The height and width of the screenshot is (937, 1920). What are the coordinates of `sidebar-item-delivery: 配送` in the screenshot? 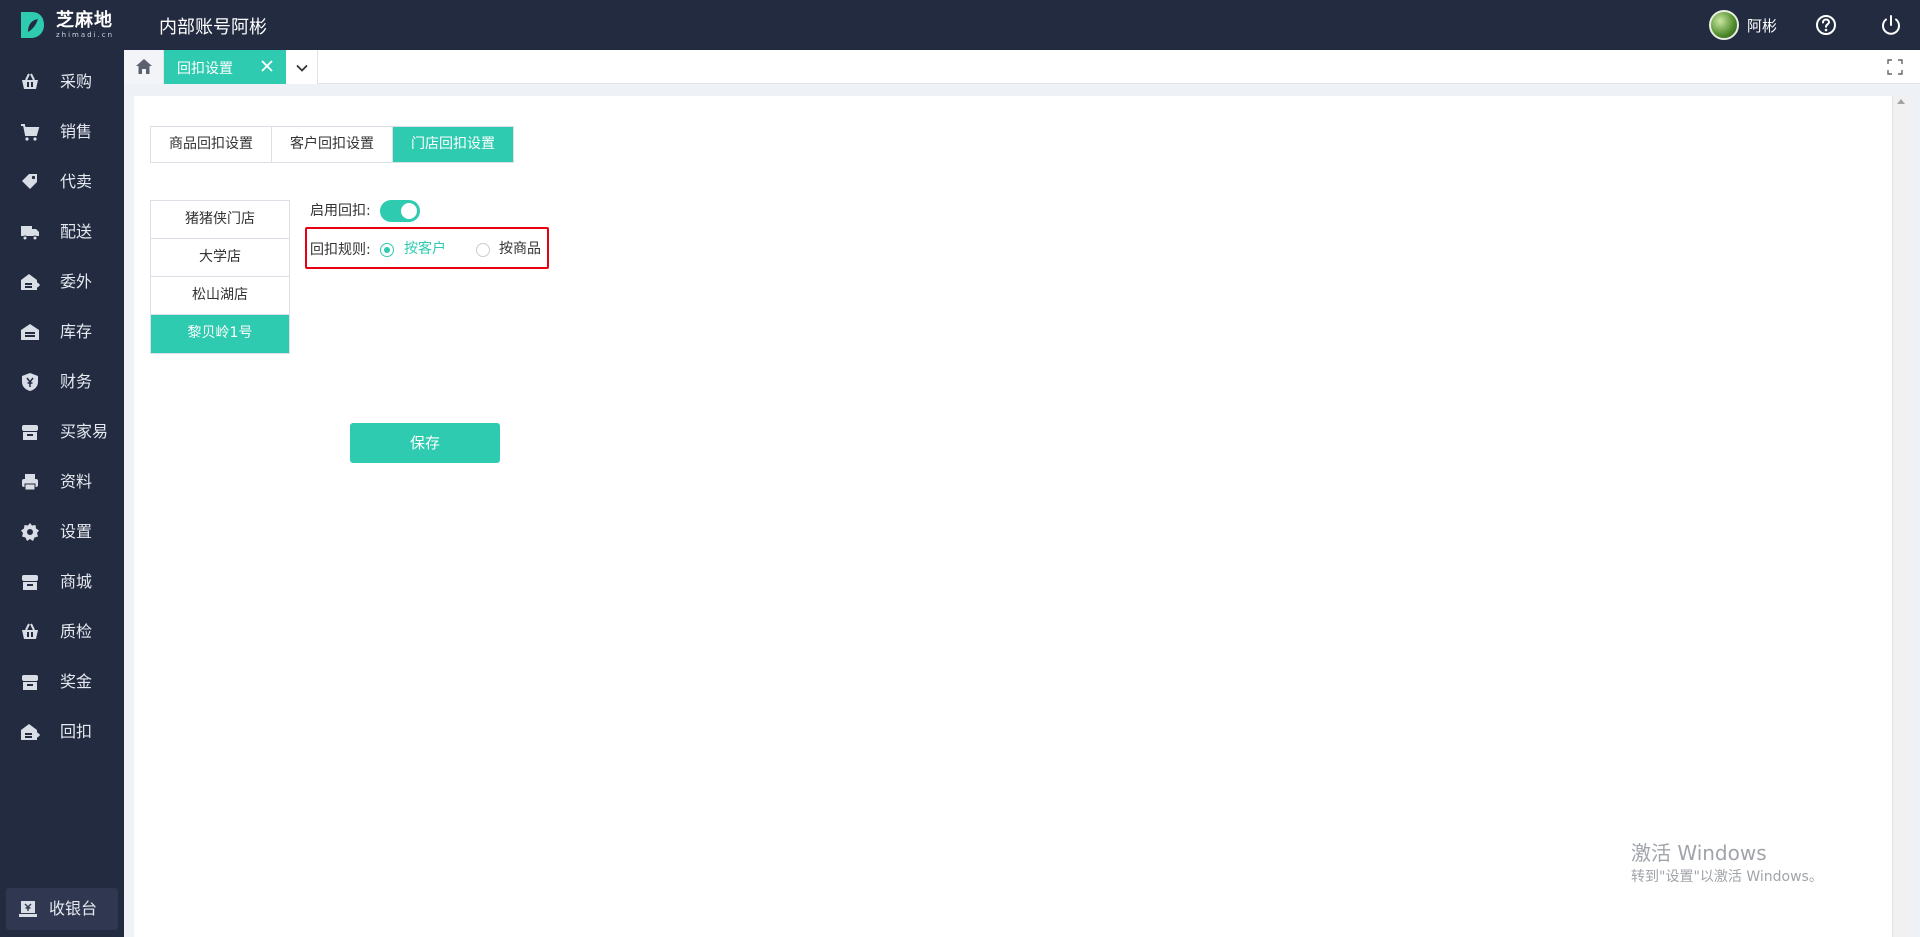 It's located at (62, 232).